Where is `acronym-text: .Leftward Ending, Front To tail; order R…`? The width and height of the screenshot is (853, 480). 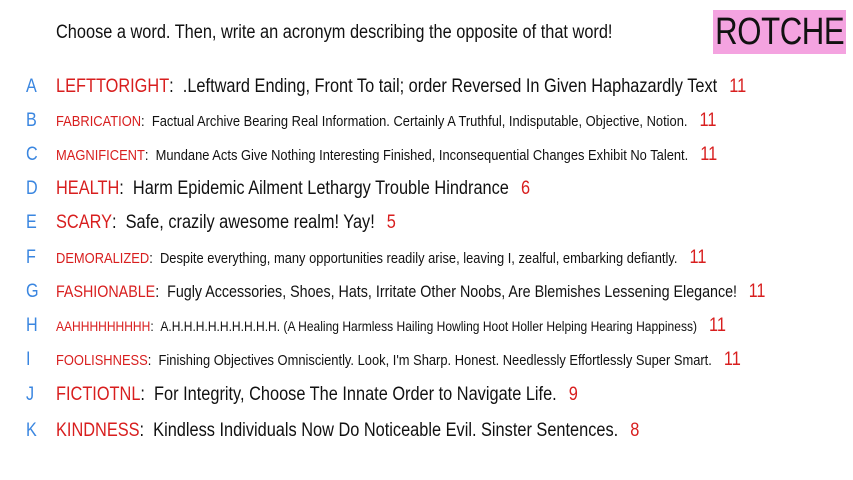
acronym-text: .Leftward Ending, Front To tail; order R… is located at coordinates (450, 86).